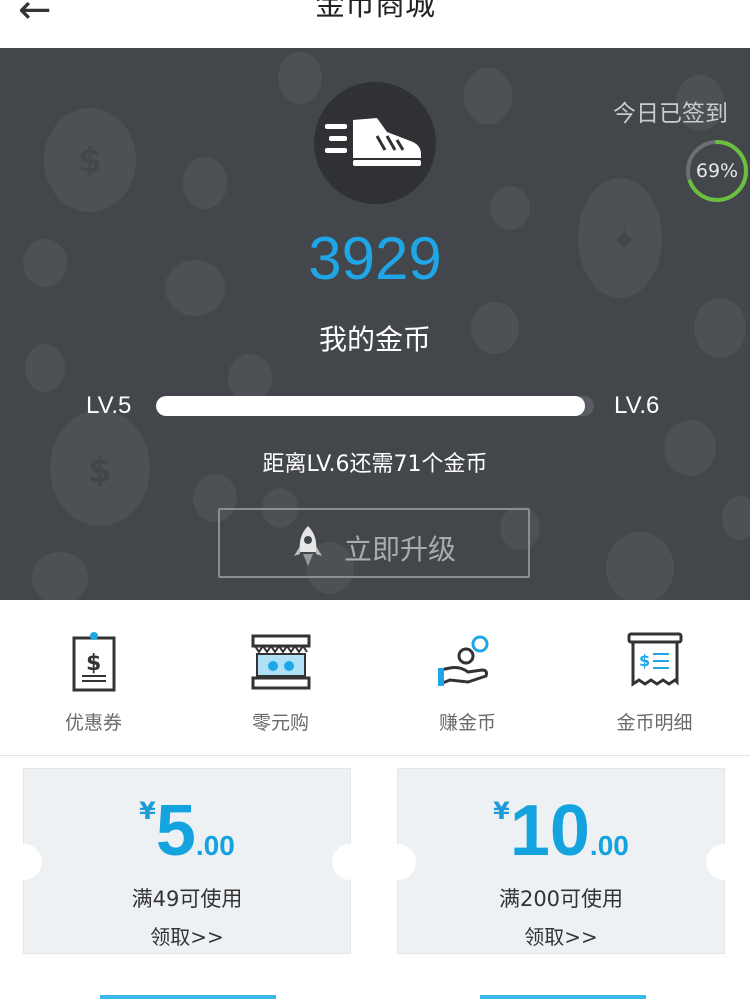 This screenshot has height=999, width=750. I want to click on coupon-amount: ¥10.00, so click(561, 831).